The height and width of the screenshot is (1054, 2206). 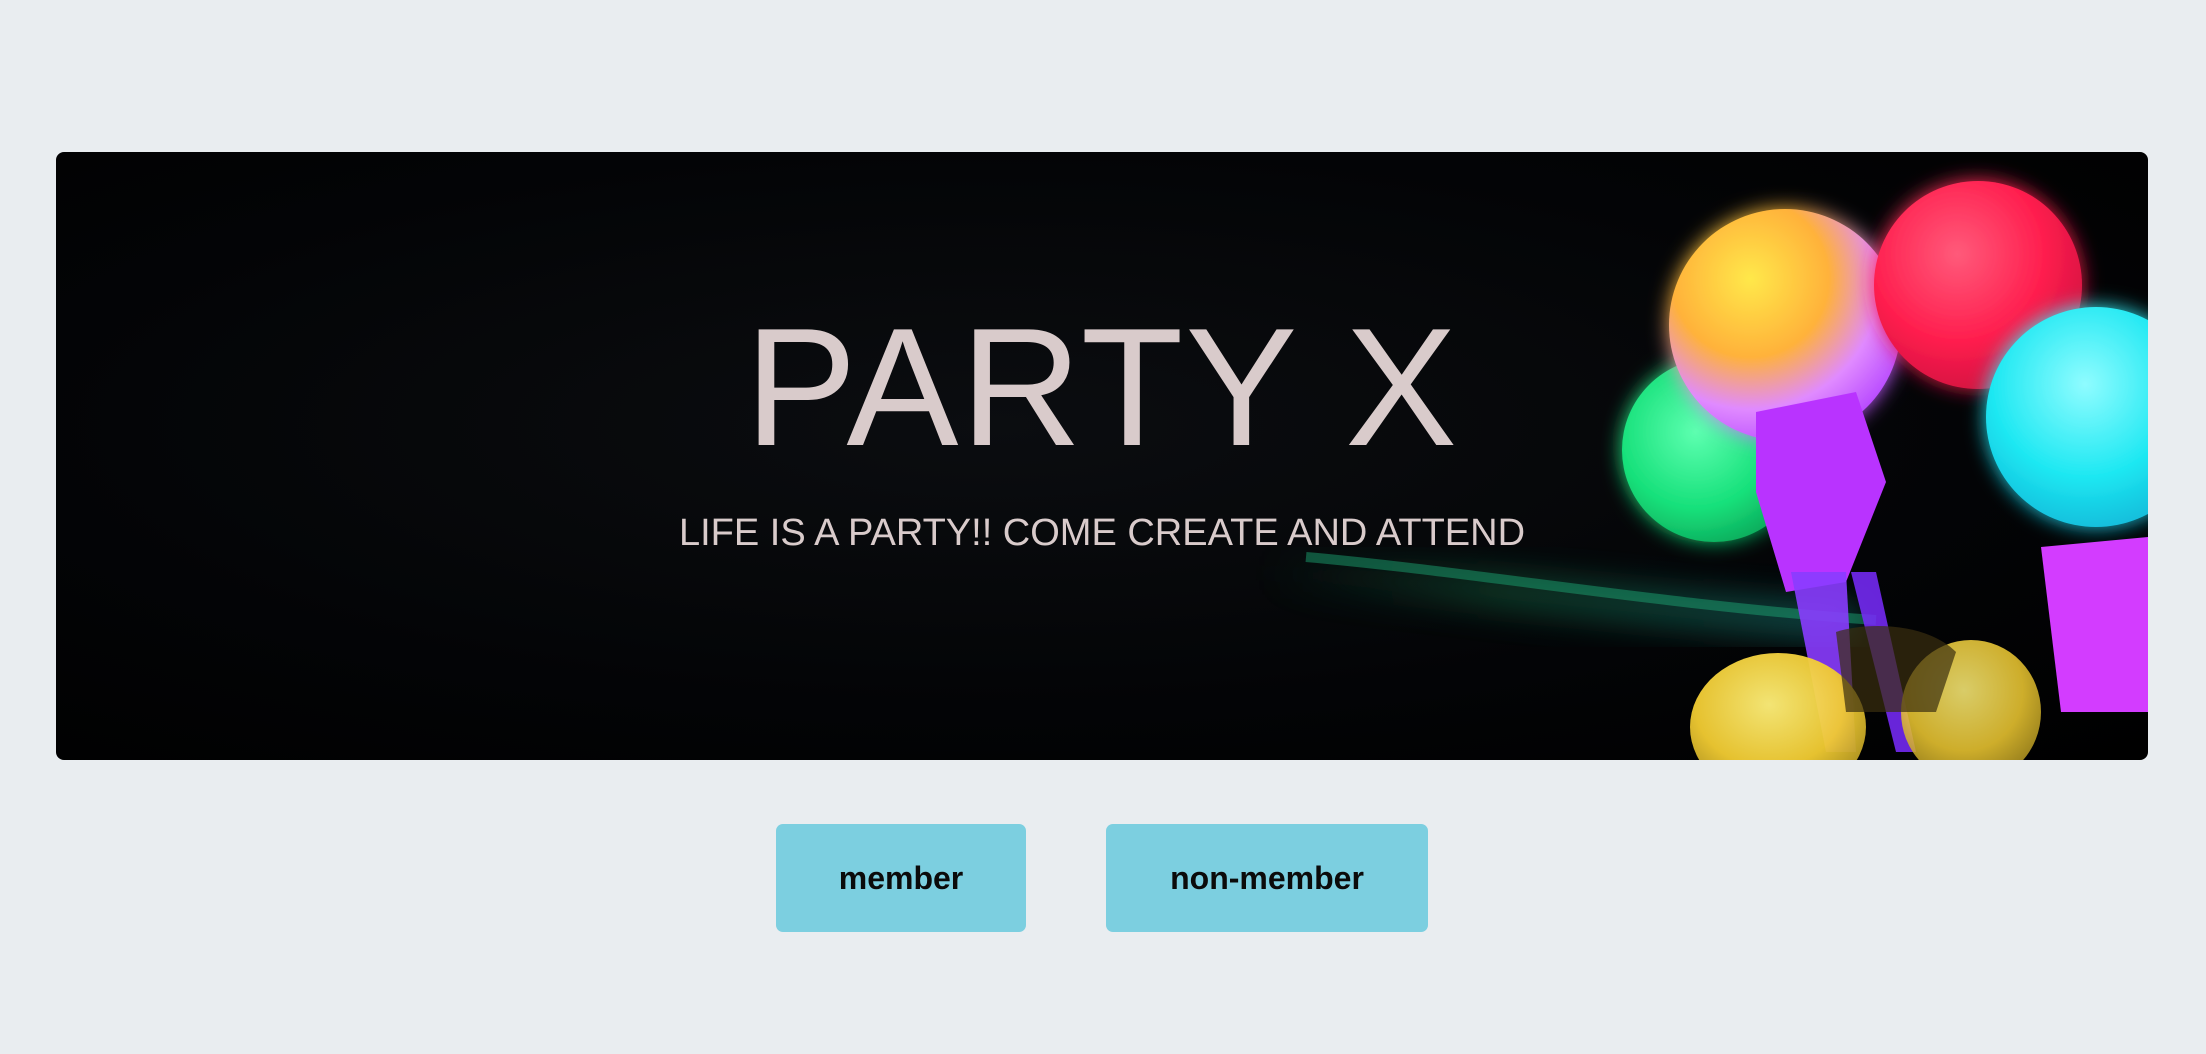 I want to click on hero-title: PARTY X, so click(x=1102, y=387).